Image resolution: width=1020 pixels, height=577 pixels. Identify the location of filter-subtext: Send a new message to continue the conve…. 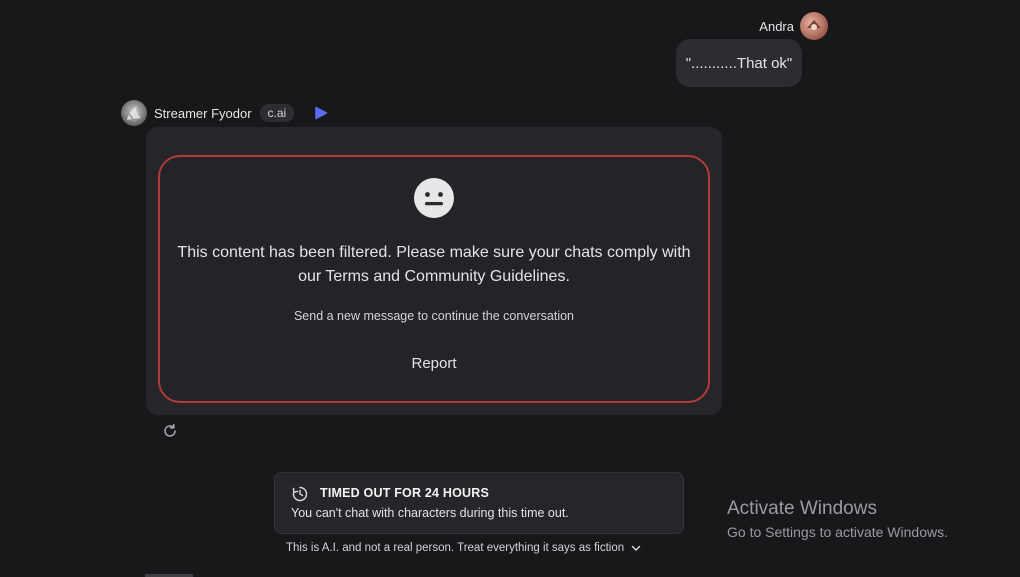
(434, 316).